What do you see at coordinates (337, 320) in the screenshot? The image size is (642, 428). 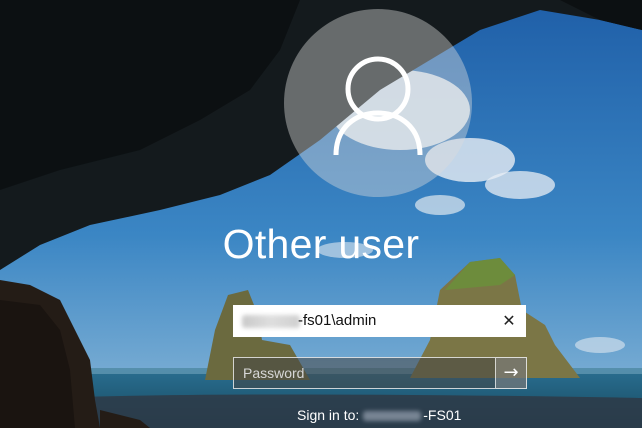 I see `username-value: -fs01\admin` at bounding box center [337, 320].